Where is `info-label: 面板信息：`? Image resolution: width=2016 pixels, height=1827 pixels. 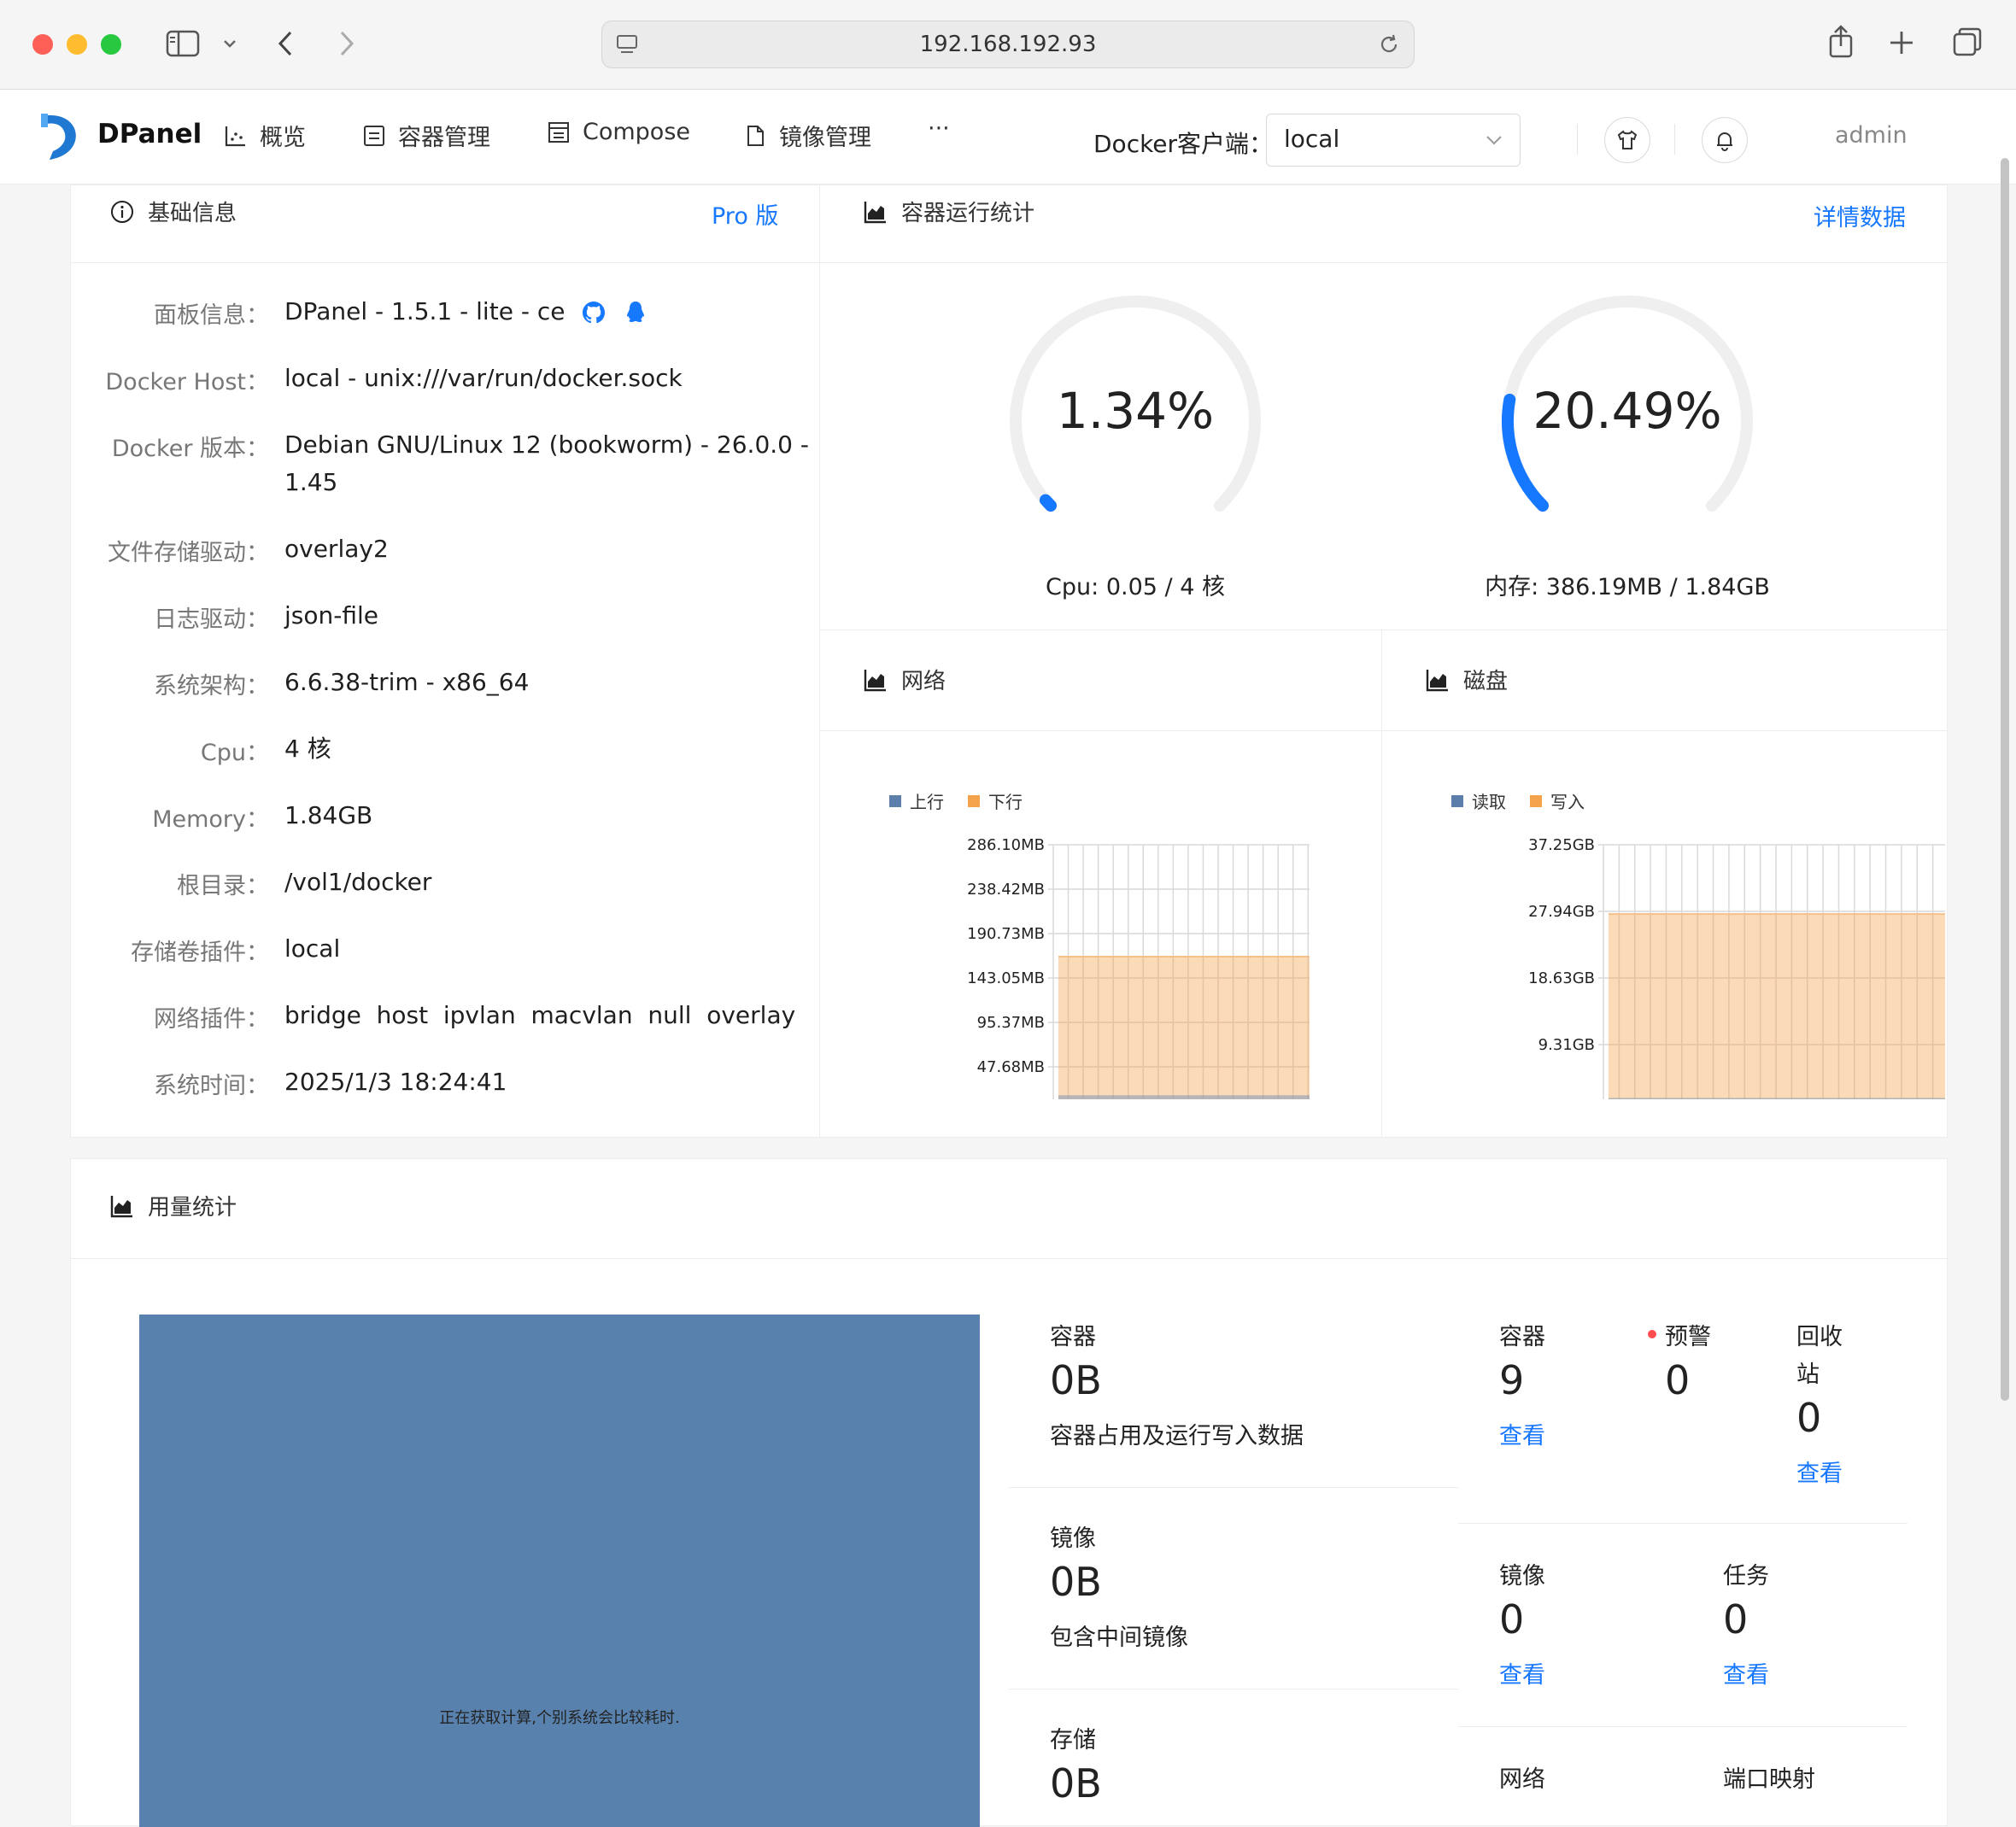
info-label: 面板信息： is located at coordinates (211, 315).